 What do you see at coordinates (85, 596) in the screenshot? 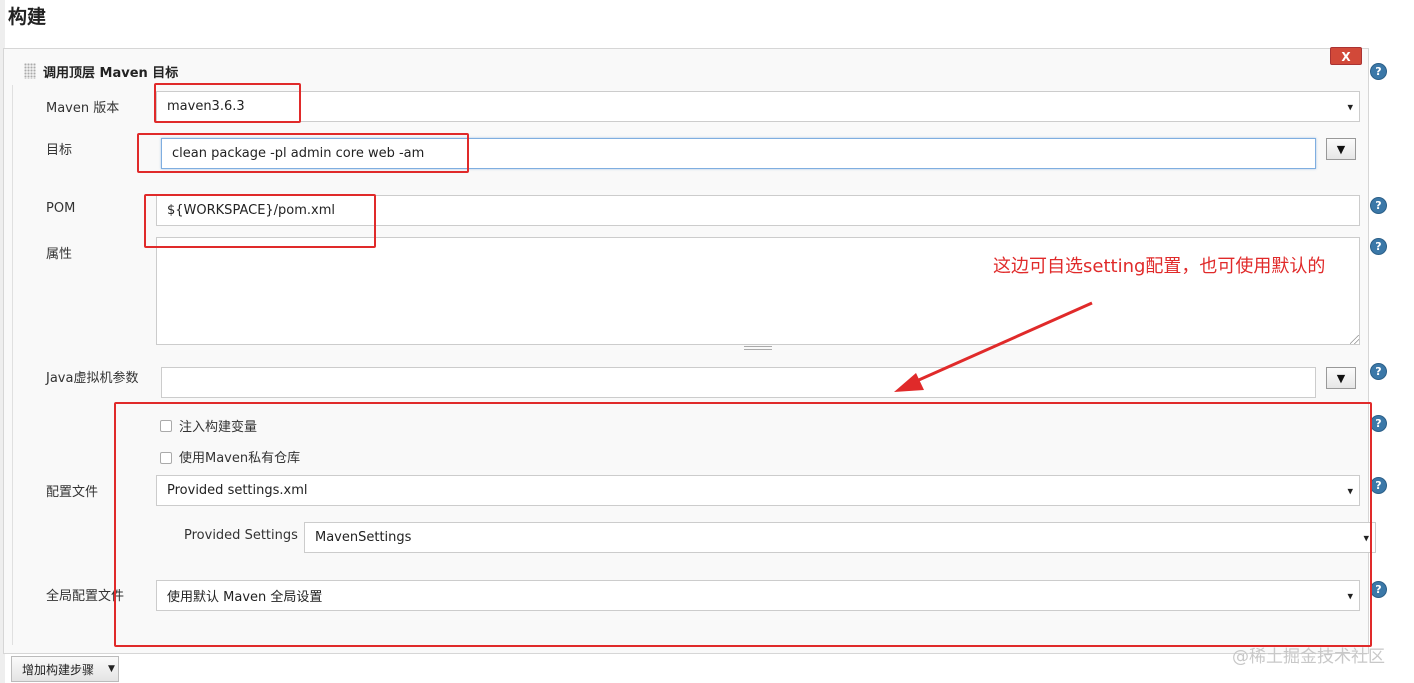
I see `global-settings-label: 全局配置文件` at bounding box center [85, 596].